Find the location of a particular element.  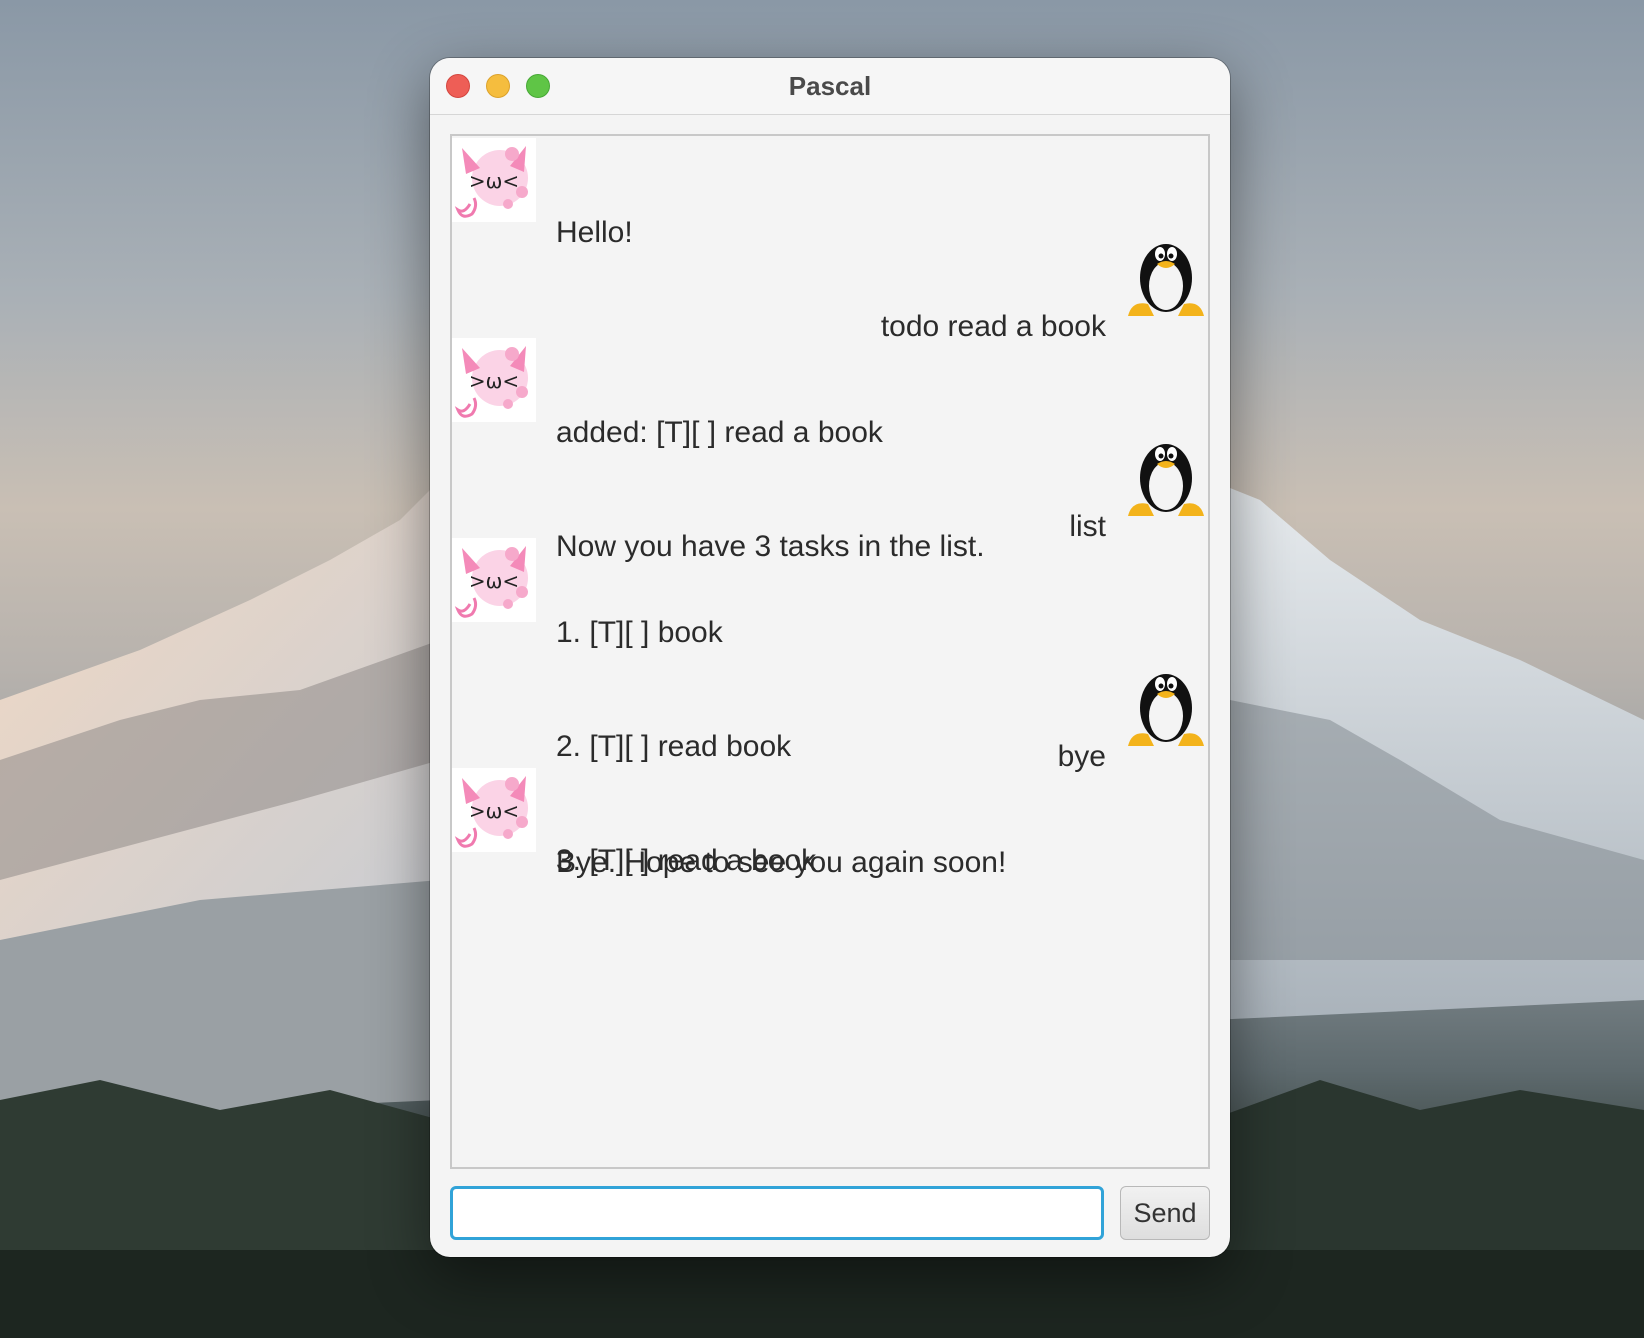

duke-message-text: Hello! is located at coordinates (594, 233).